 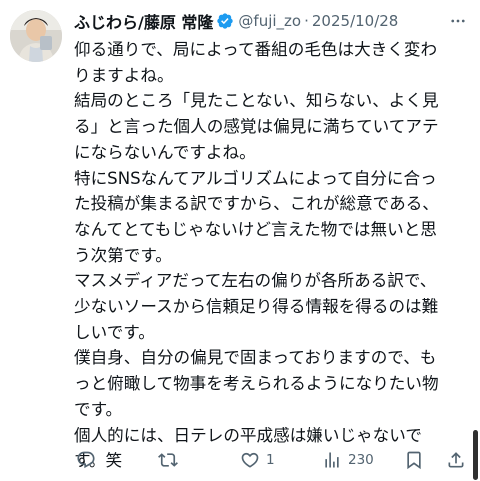 I want to click on tweet-header: ふじわら/藤原 常隆 @fuji_zo · 2025/10/28, so click(x=274, y=21).